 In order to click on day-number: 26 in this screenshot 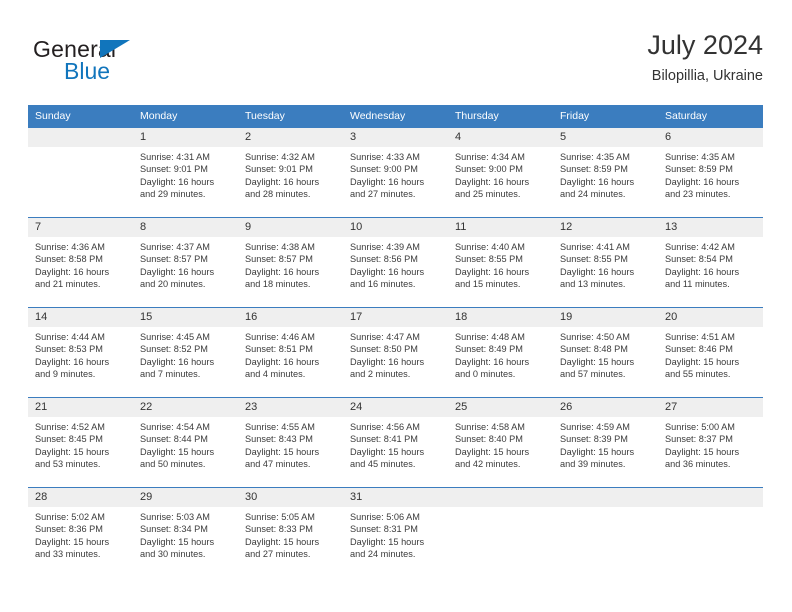, I will do `click(605, 407)`.